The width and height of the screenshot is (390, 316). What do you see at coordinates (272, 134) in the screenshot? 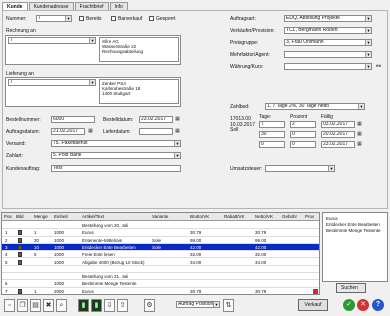
I see `skonto-tage-input: 30` at bounding box center [272, 134].